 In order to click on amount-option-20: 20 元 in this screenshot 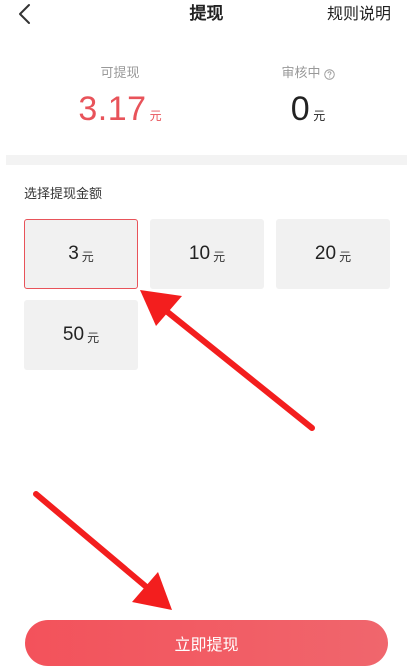, I will do `click(333, 254)`.